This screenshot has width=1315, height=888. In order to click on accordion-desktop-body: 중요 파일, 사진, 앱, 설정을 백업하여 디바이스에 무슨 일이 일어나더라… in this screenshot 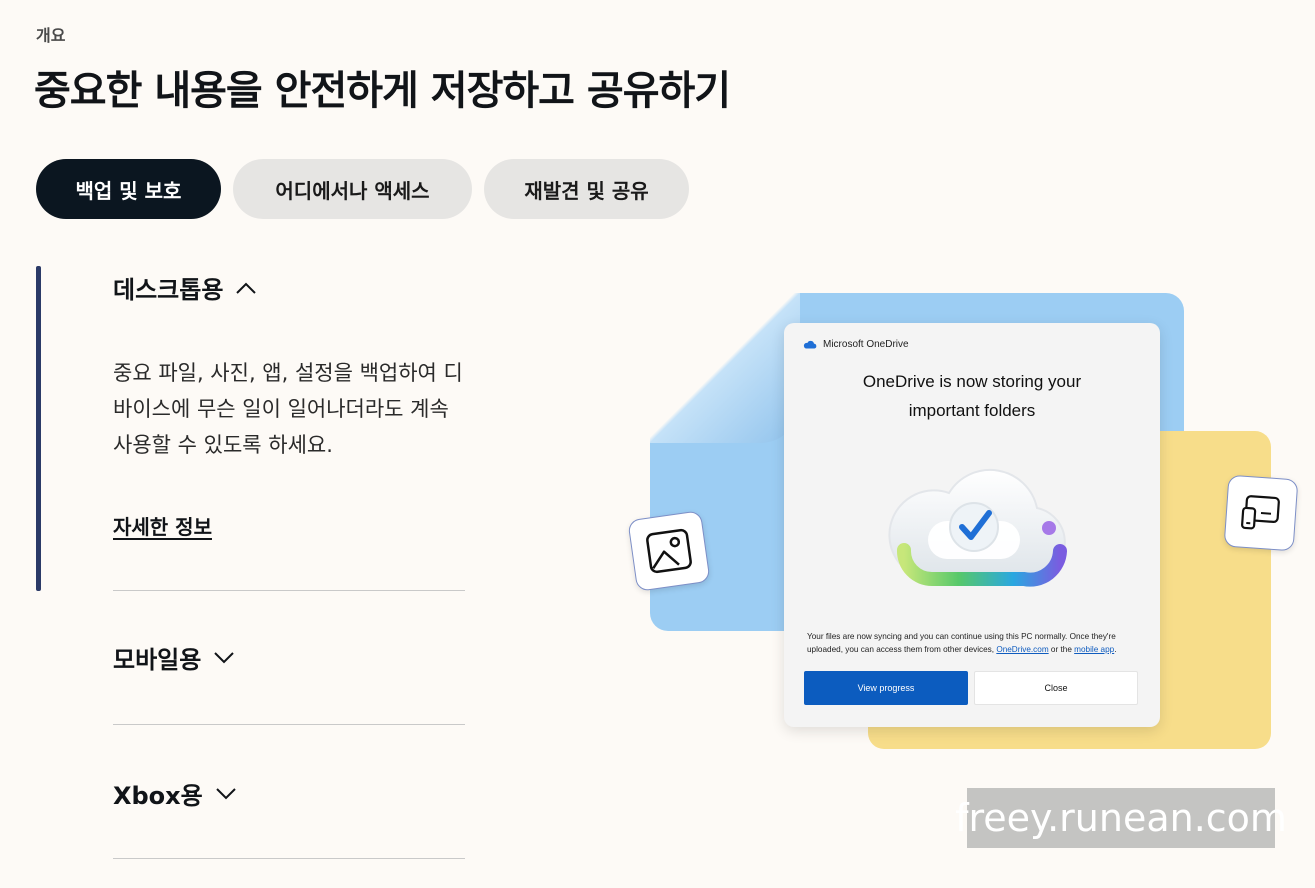, I will do `click(288, 409)`.